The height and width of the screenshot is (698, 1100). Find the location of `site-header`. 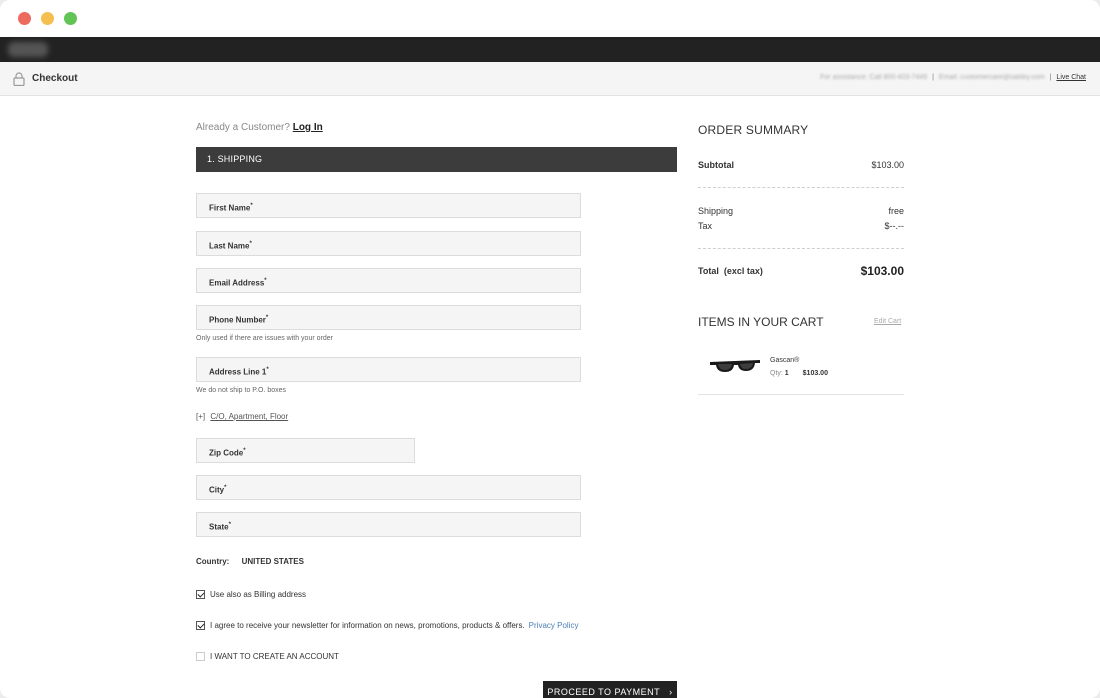

site-header is located at coordinates (550, 49).